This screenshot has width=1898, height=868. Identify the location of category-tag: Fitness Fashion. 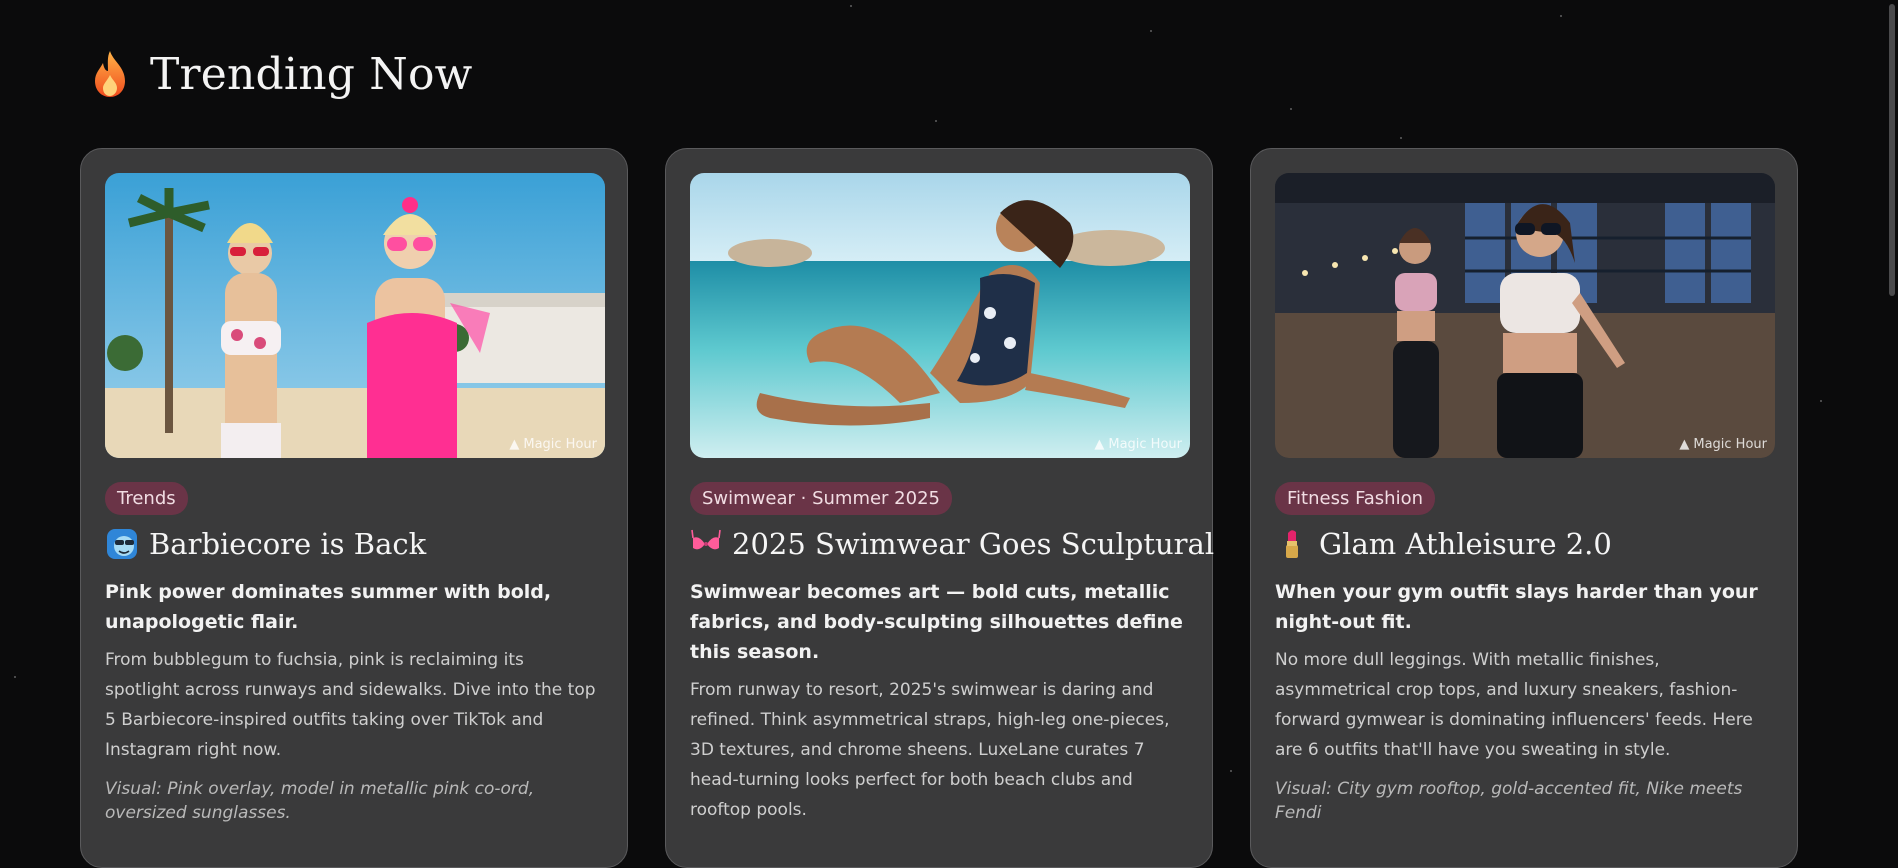
(1355, 498).